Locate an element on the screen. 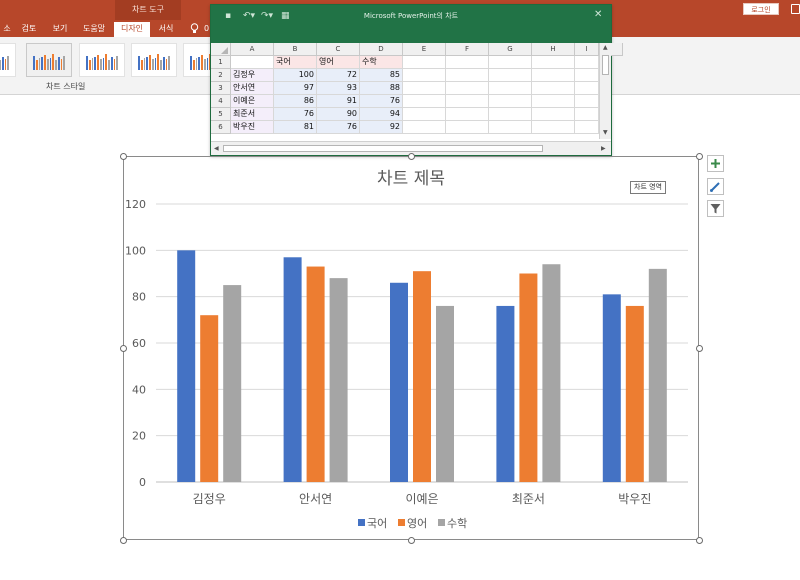 This screenshot has height=580, width=800. paintbrush-icon is located at coordinates (715, 187).